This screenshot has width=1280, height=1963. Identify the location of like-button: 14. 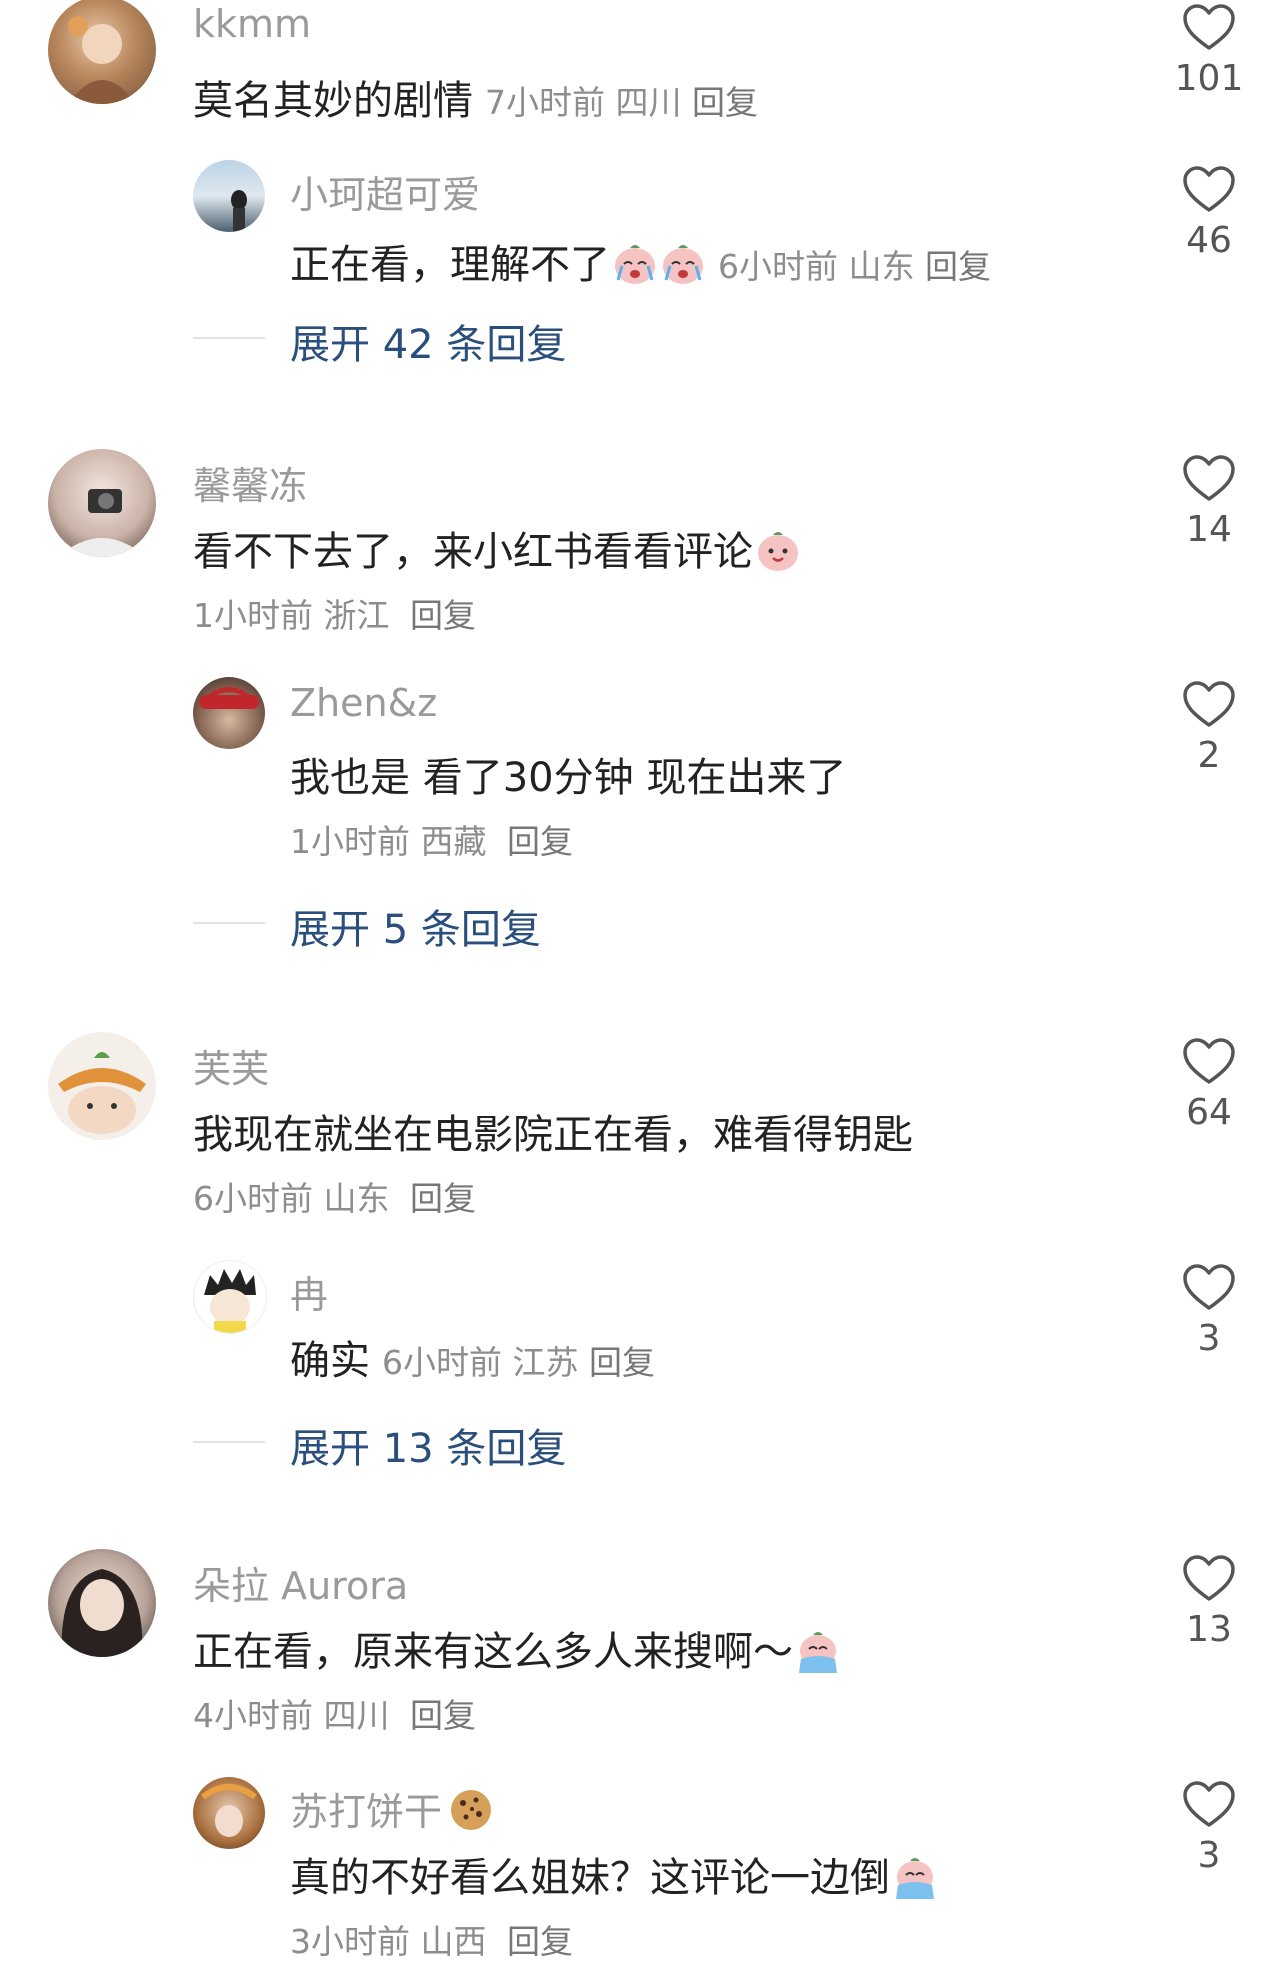
(1209, 502).